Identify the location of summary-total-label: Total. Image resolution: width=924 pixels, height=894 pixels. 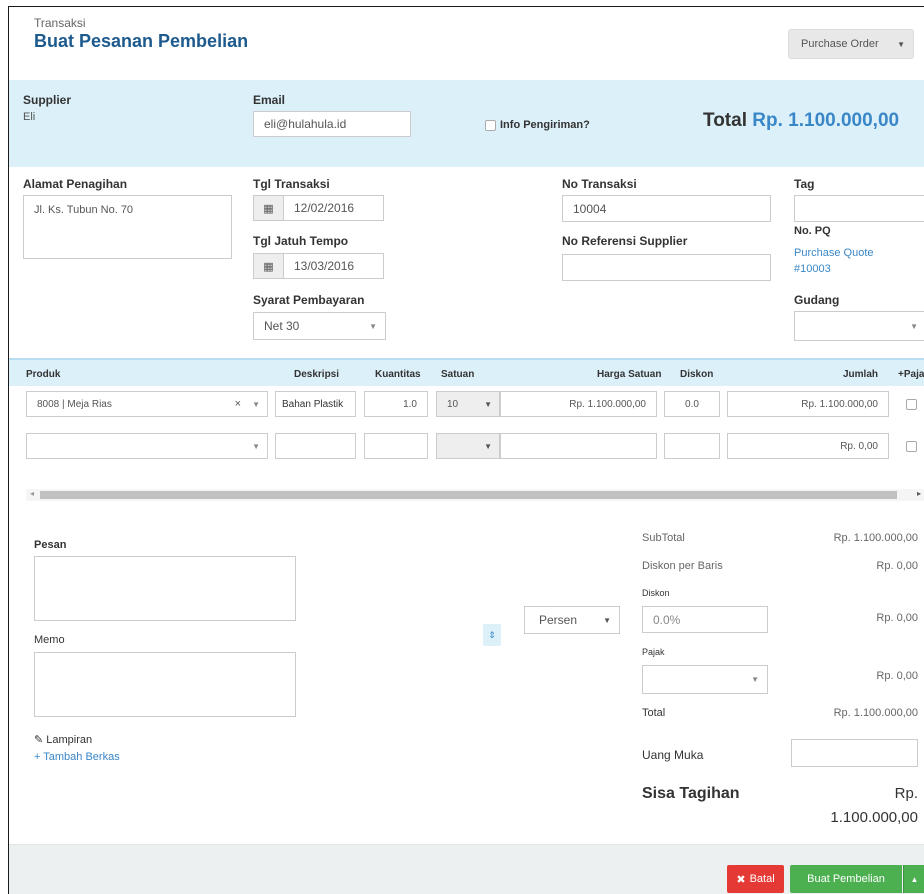
(654, 713).